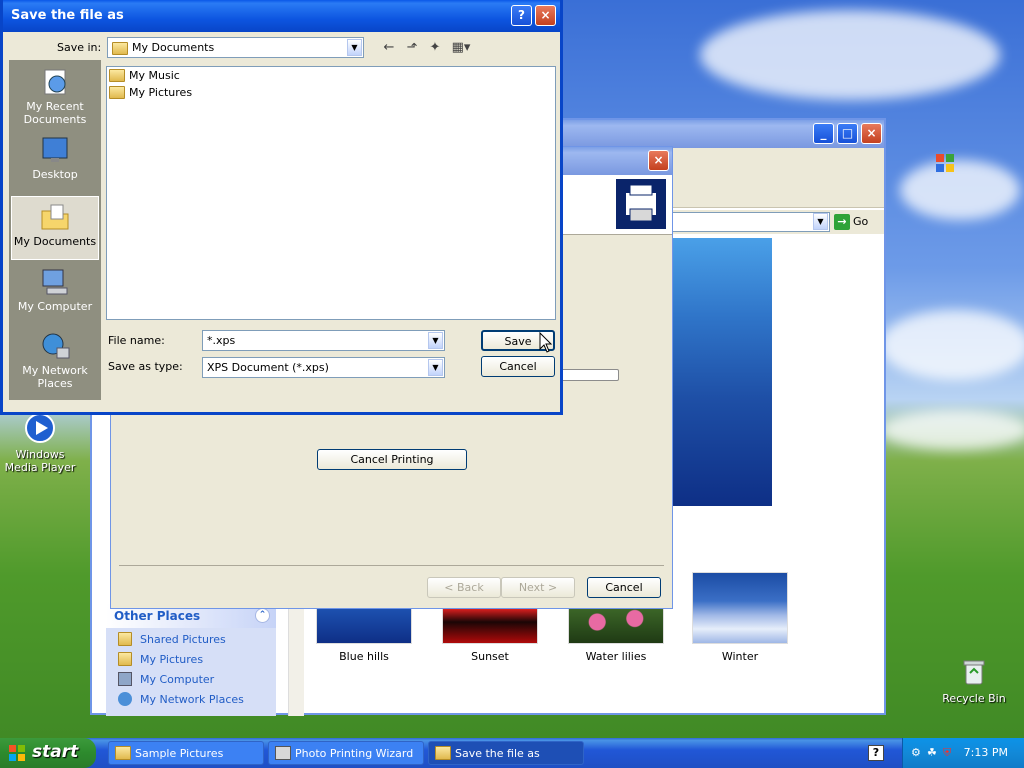 Image resolution: width=1024 pixels, height=768 pixels. I want to click on link-shared-pictures: Shared Pictures, so click(191, 638).